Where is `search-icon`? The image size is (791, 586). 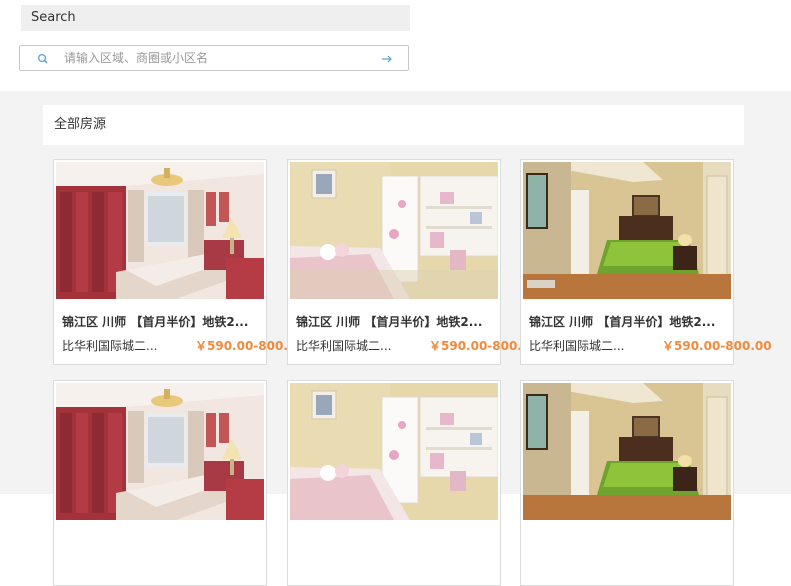
search-icon is located at coordinates (43, 59).